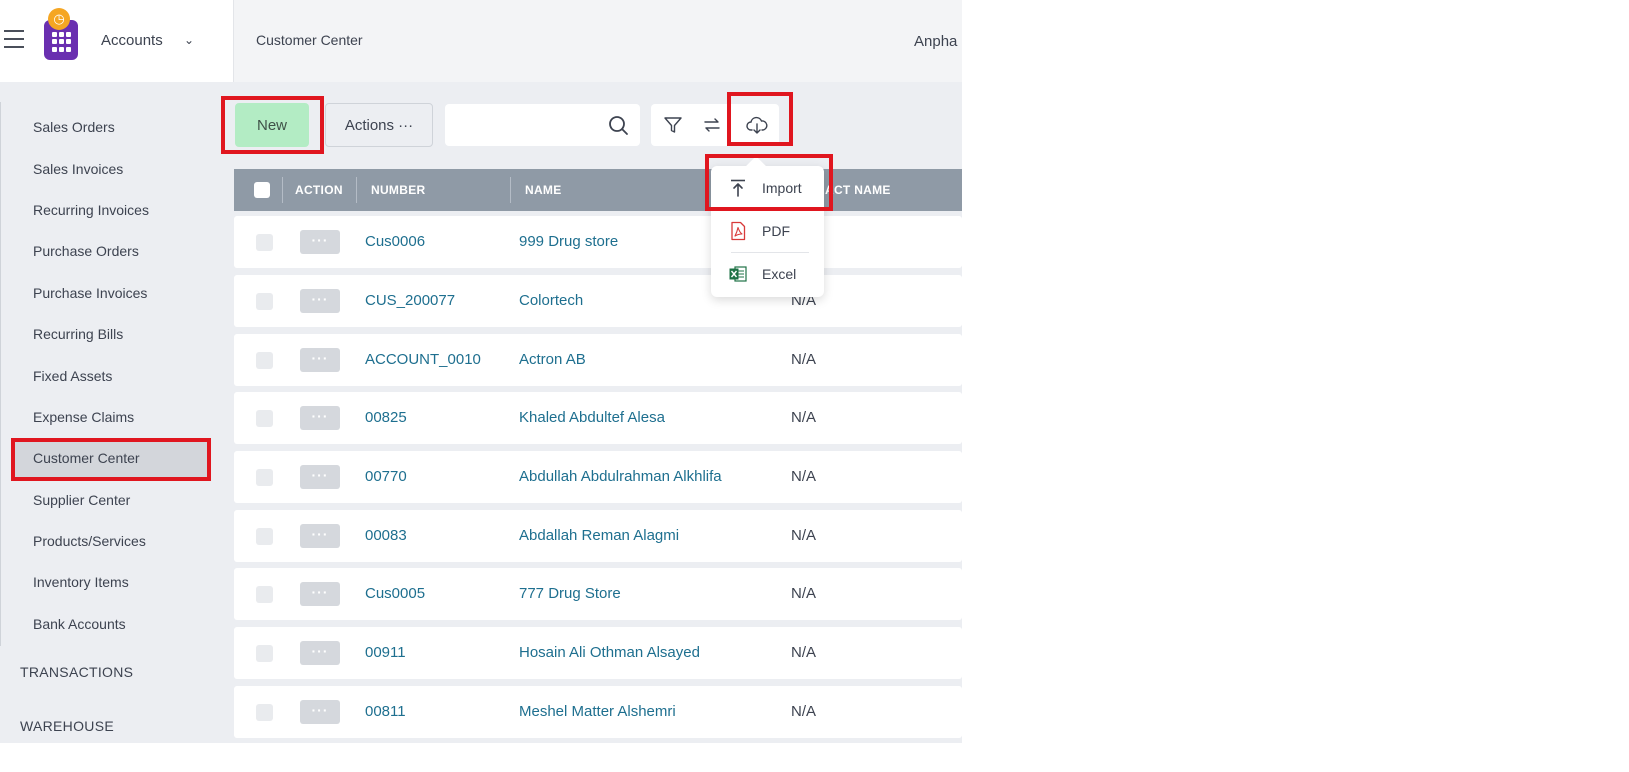 The height and width of the screenshot is (772, 1629). I want to click on customer-name-link: Meshel Matter Alshemri, so click(597, 711).